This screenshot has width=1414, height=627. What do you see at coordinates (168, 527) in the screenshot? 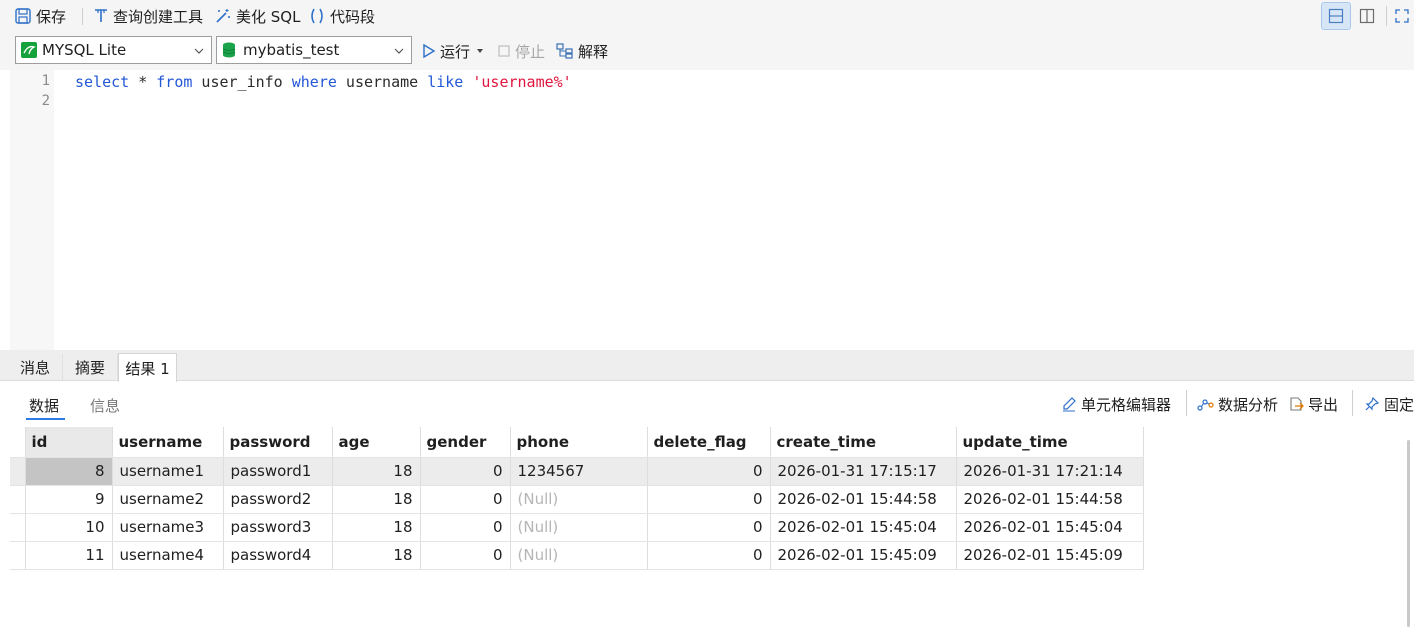
I see `table-cell: username3` at bounding box center [168, 527].